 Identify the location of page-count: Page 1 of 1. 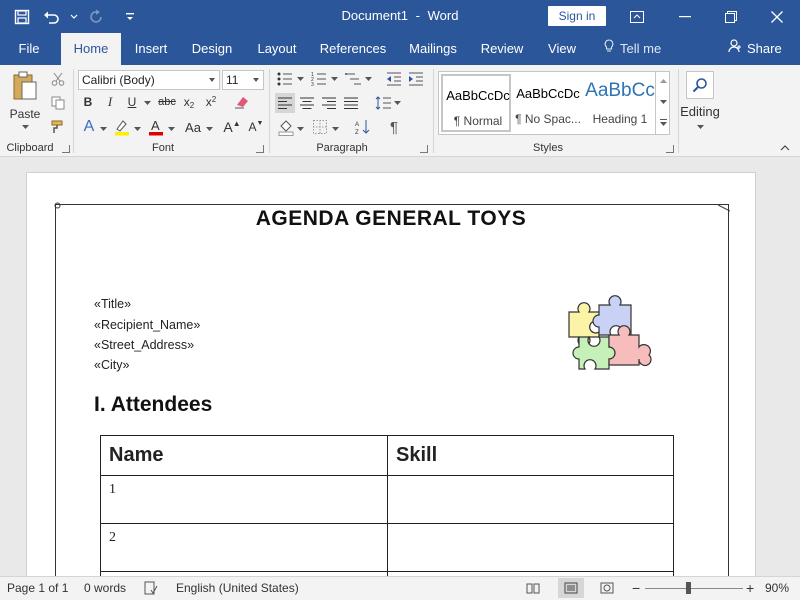
(37, 588).